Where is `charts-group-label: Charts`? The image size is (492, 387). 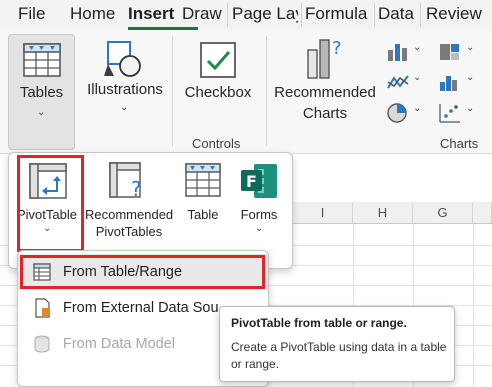 charts-group-label: Charts is located at coordinates (459, 143).